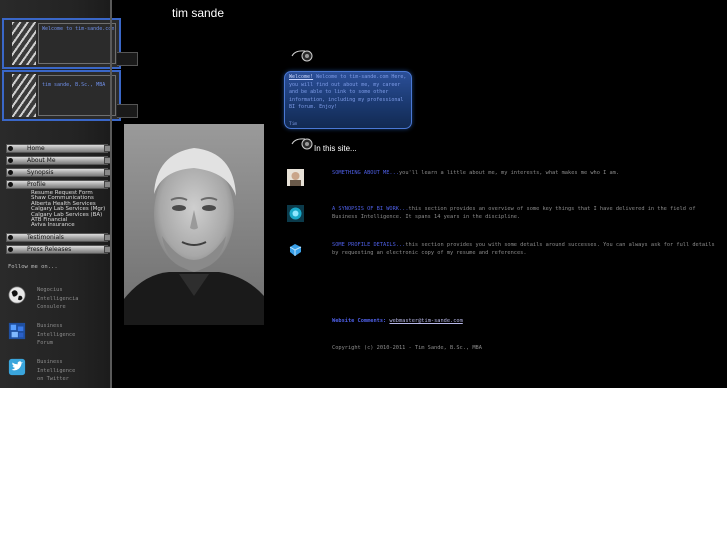  What do you see at coordinates (61, 95) in the screenshot?
I see `name-banner: tim sande, B.Sc., MBA` at bounding box center [61, 95].